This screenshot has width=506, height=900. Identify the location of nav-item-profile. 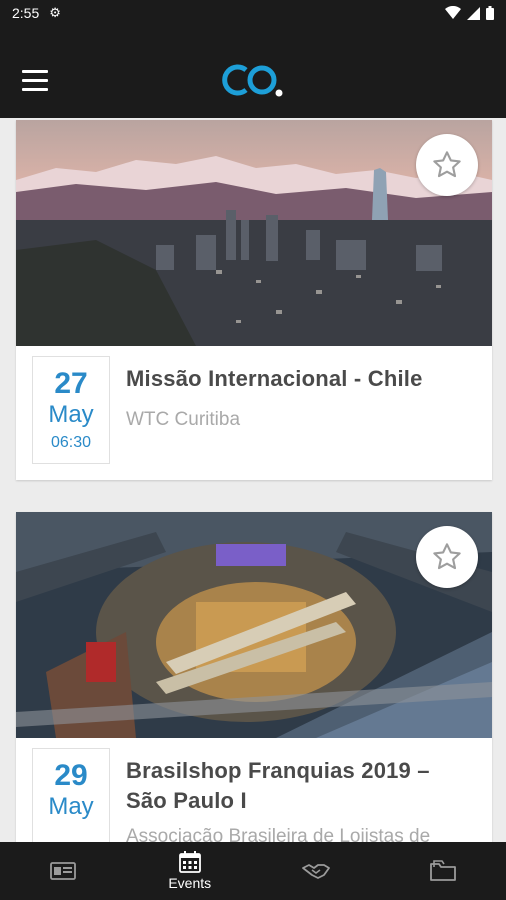
(63, 871).